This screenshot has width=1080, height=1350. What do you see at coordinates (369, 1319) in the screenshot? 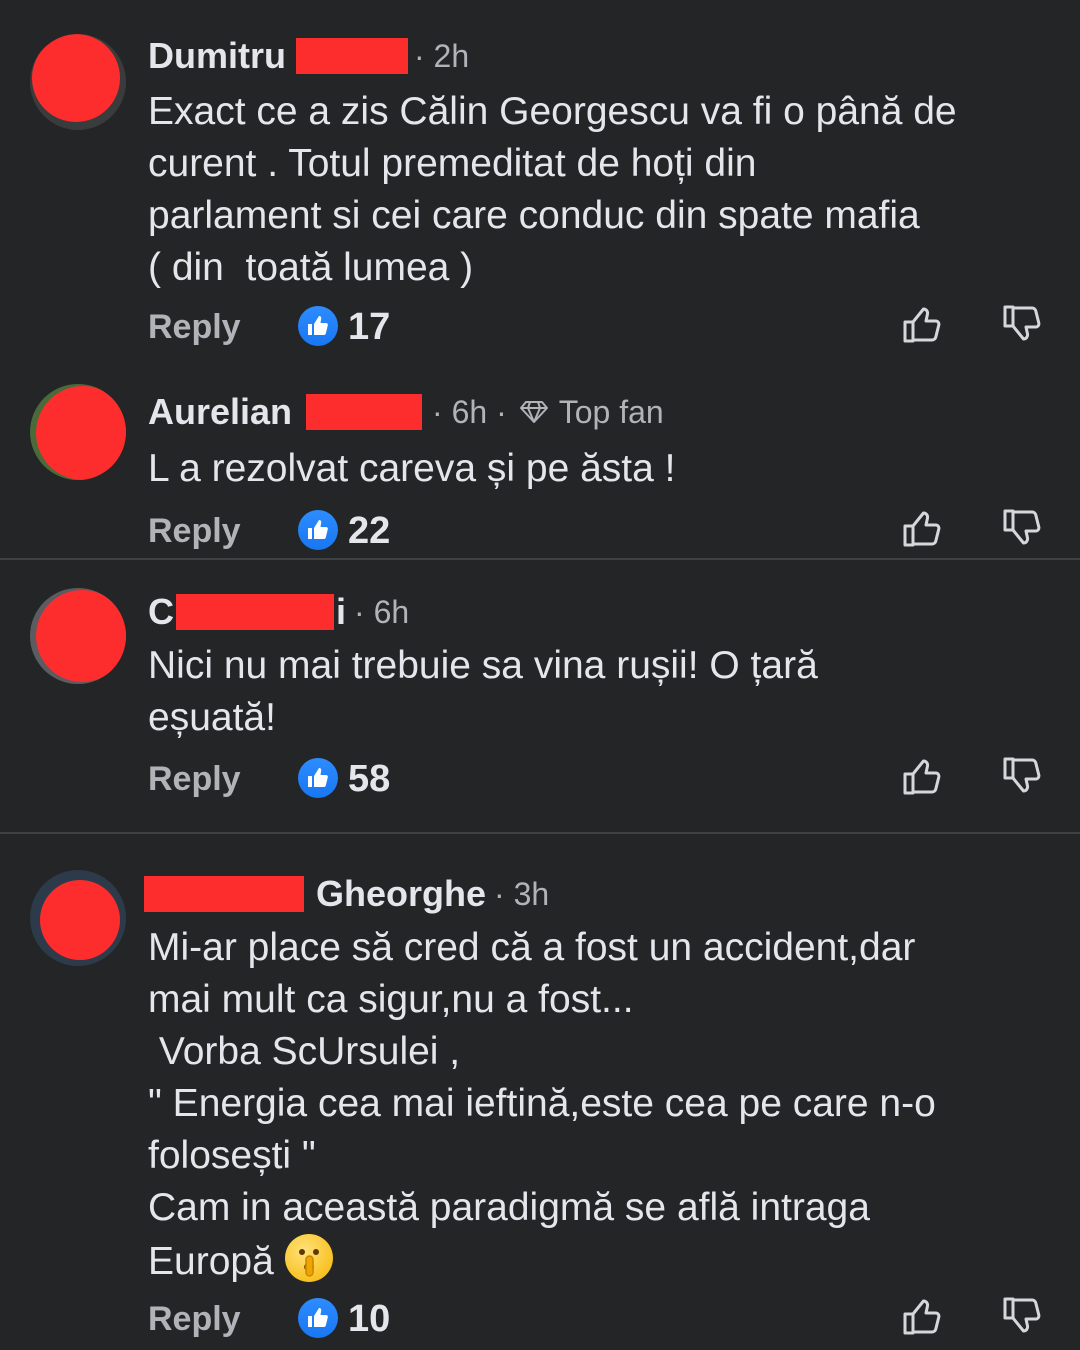
I see `like-count: 10` at bounding box center [369, 1319].